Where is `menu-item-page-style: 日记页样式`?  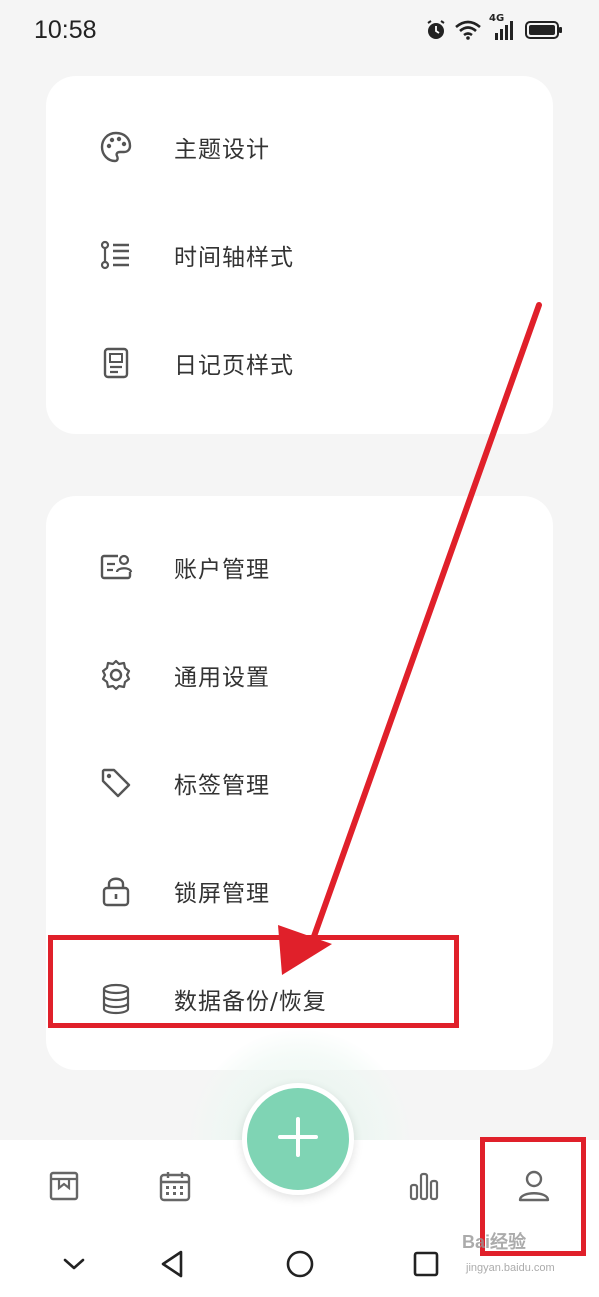
menu-item-page-style: 日记页样式 is located at coordinates (299, 363).